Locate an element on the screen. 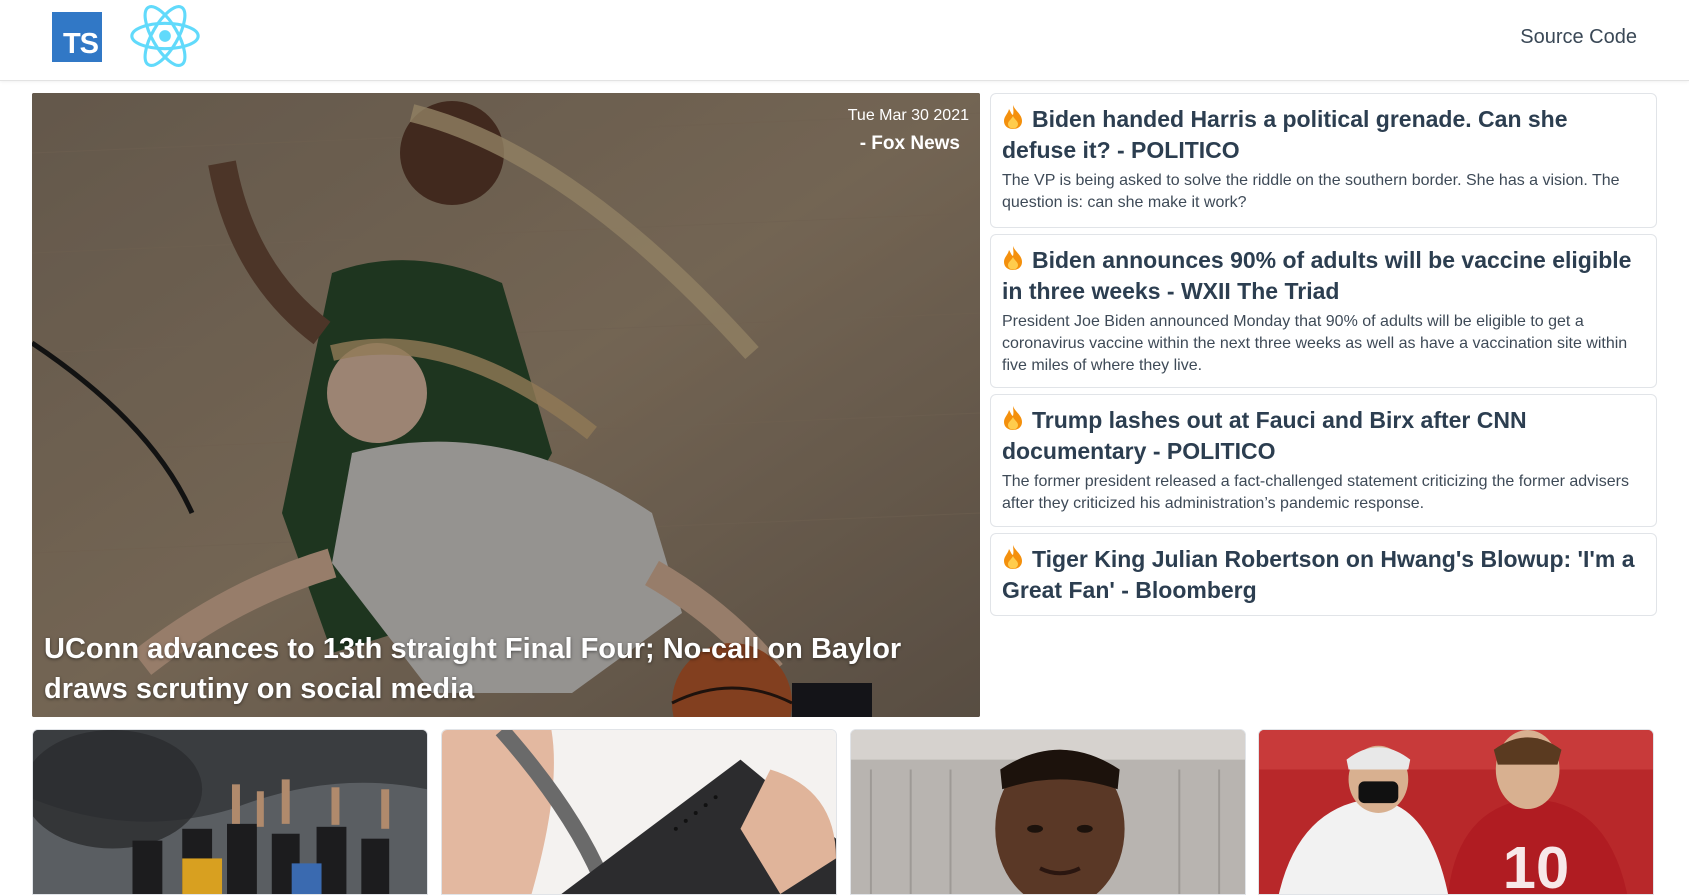 The height and width of the screenshot is (895, 1689). article-thumbnail: 10 is located at coordinates (1456, 812).